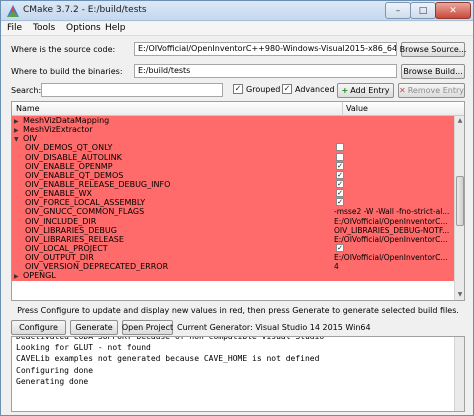 The height and width of the screenshot is (416, 474). What do you see at coordinates (66, 120) in the screenshot?
I see `row-name-text: MeshVizDataMapping` at bounding box center [66, 120].